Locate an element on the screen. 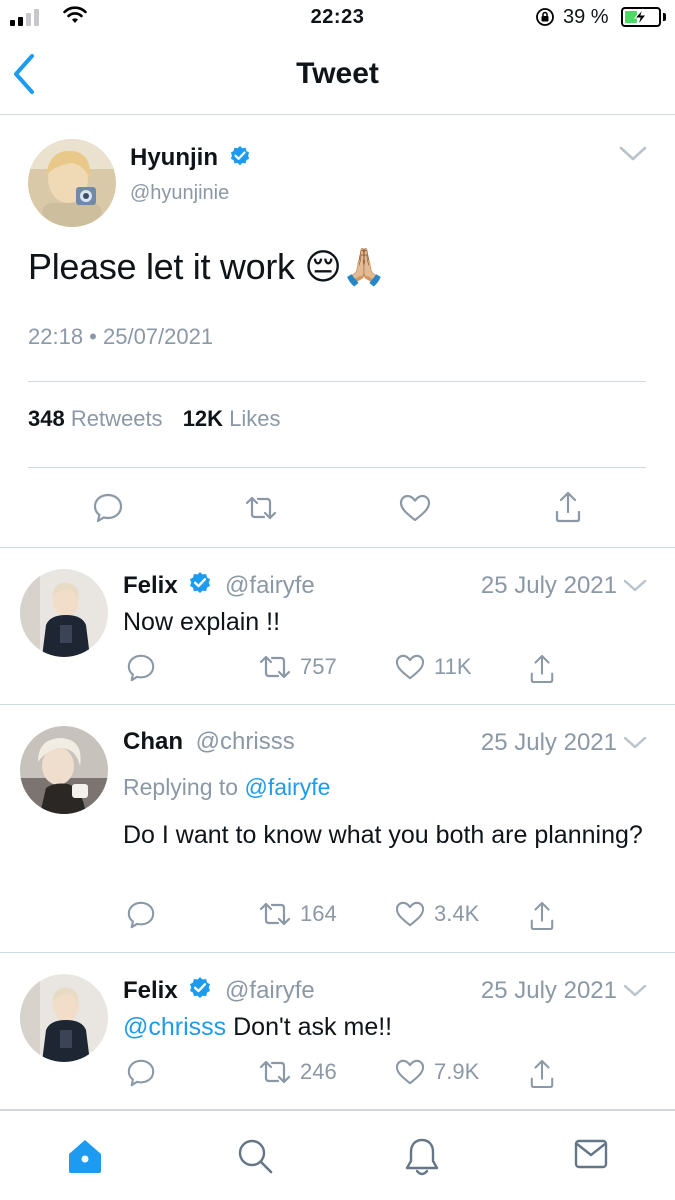 This screenshot has height=1200, width=675. author-name-text: Hyunjin is located at coordinates (174, 157).